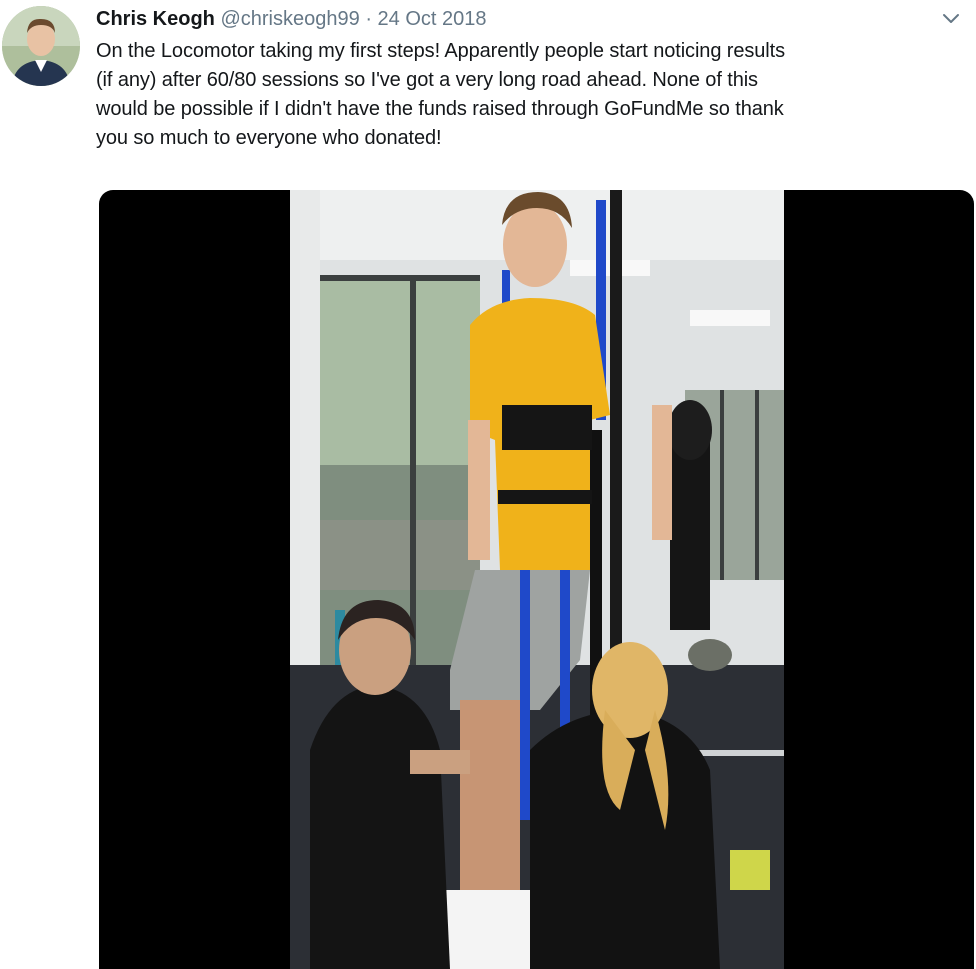 The width and height of the screenshot is (976, 969). What do you see at coordinates (951, 18) in the screenshot?
I see `chevron-down-icon` at bounding box center [951, 18].